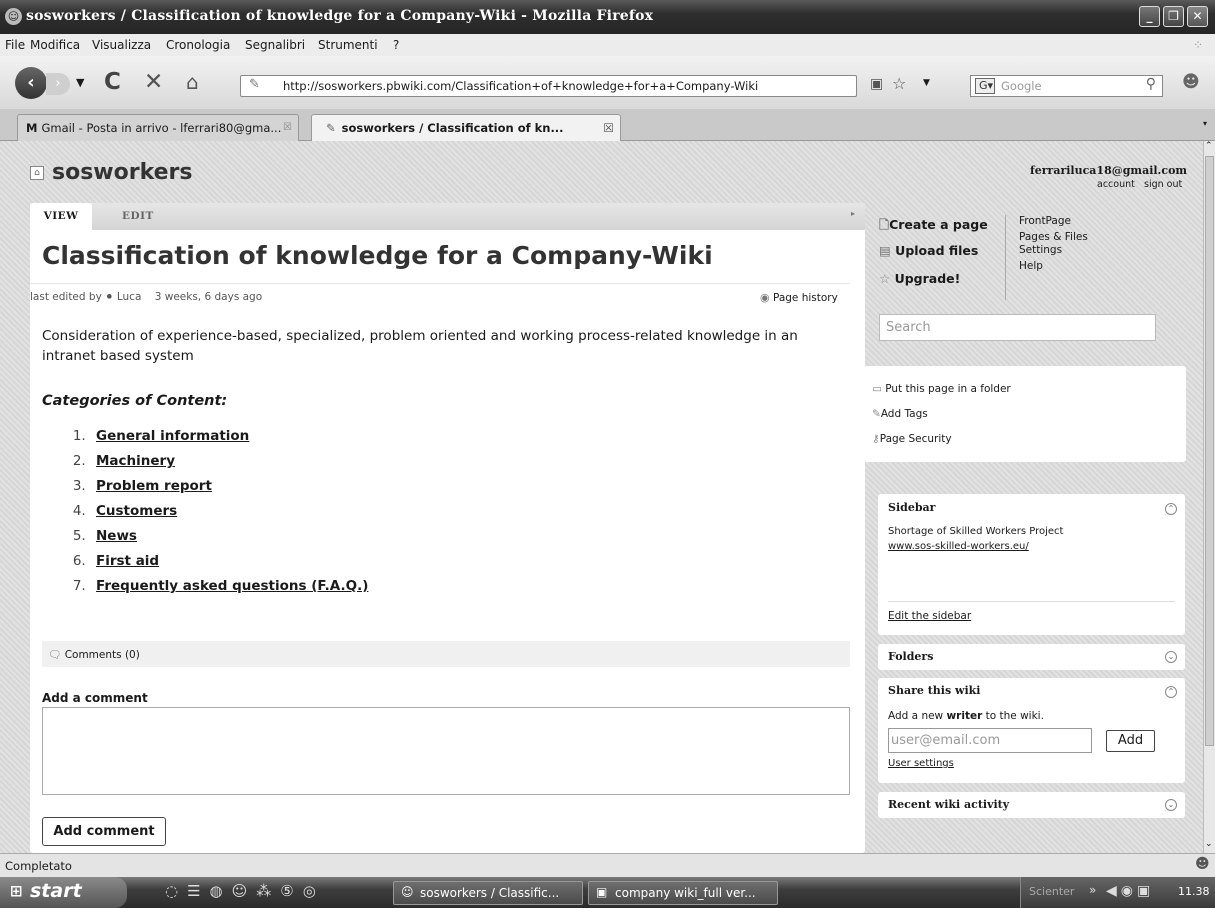  Describe the element at coordinates (1149, 16) in the screenshot. I see `minimize-button: _` at that location.